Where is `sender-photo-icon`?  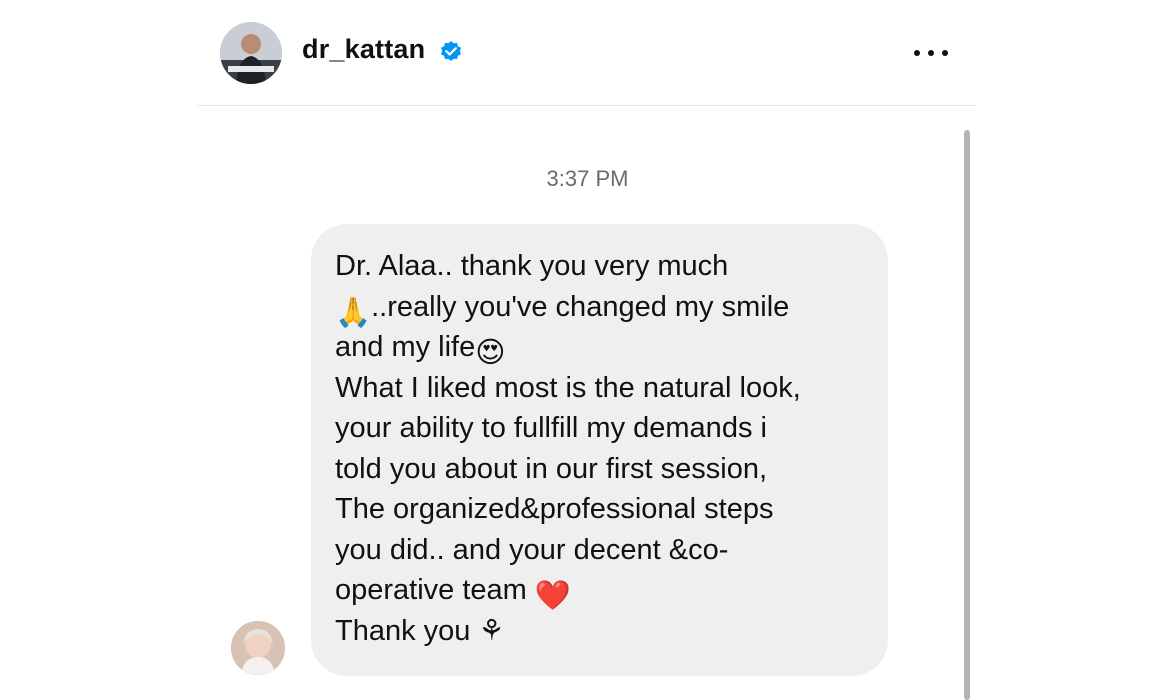 sender-photo-icon is located at coordinates (258, 648).